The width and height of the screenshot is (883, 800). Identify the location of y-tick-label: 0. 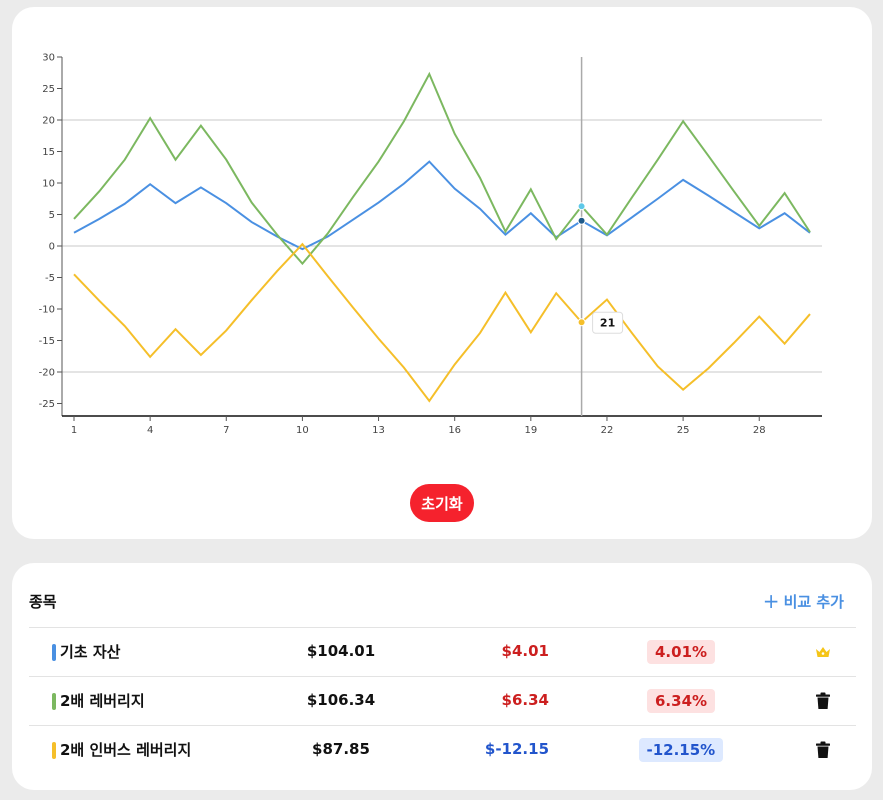
(52, 247).